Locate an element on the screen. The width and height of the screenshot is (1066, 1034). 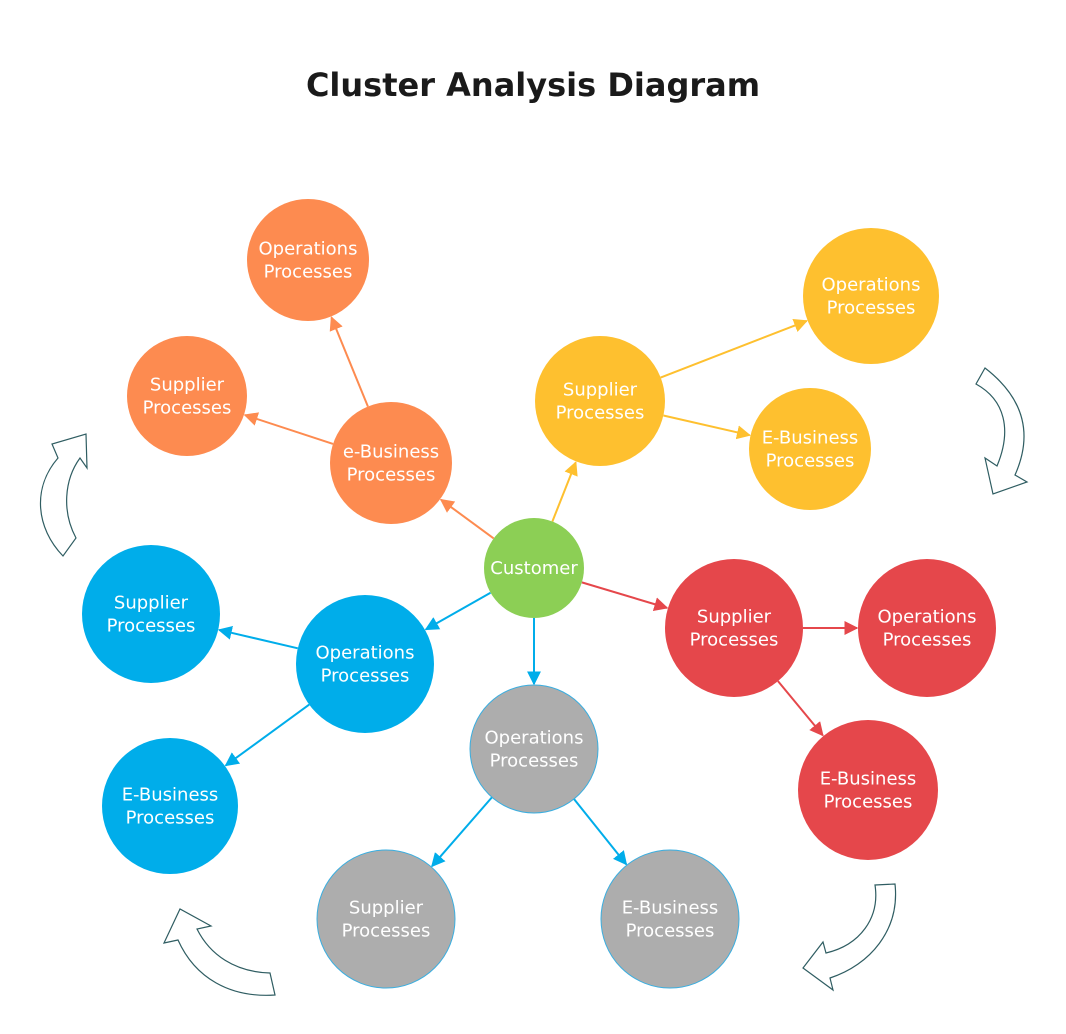
node-label-line: e-Business is located at coordinates (391, 452).